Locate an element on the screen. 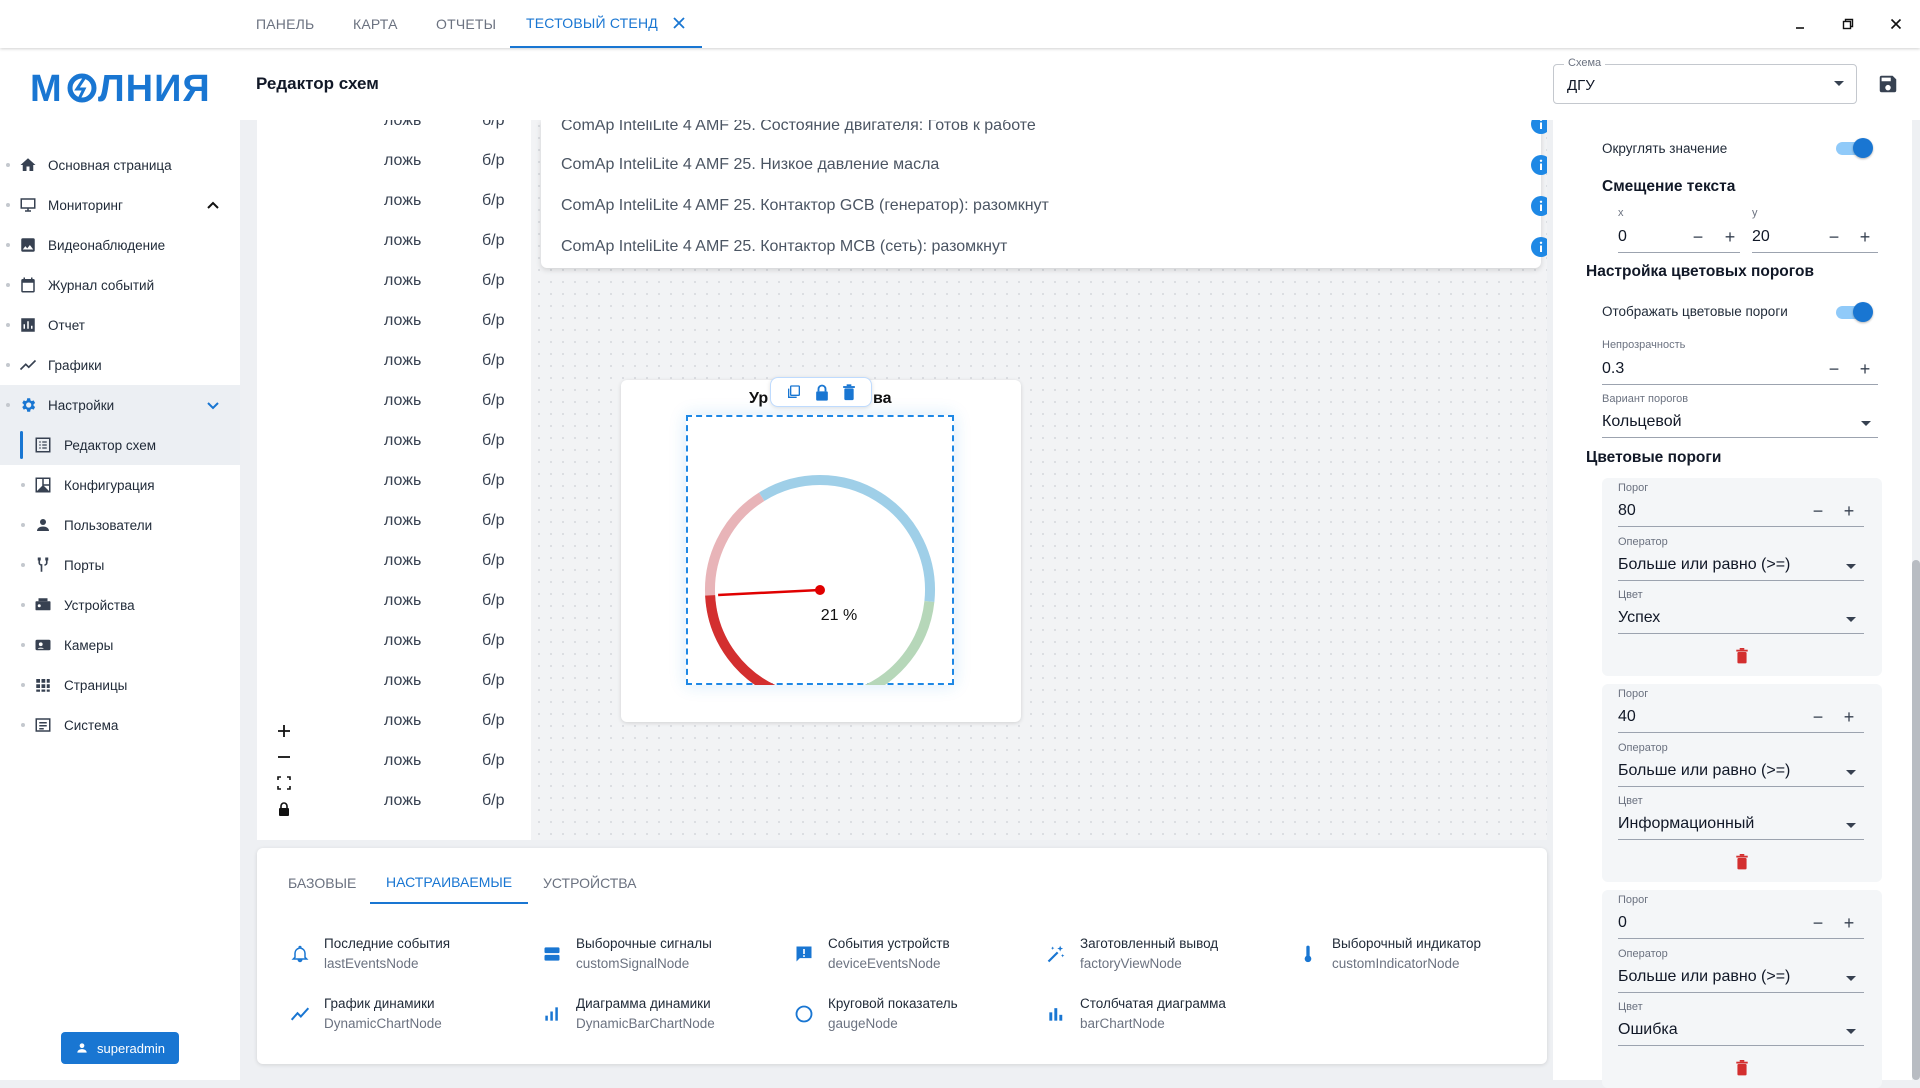 The image size is (1920, 1088). opacity-input: 0.3 is located at coordinates (1613, 369).